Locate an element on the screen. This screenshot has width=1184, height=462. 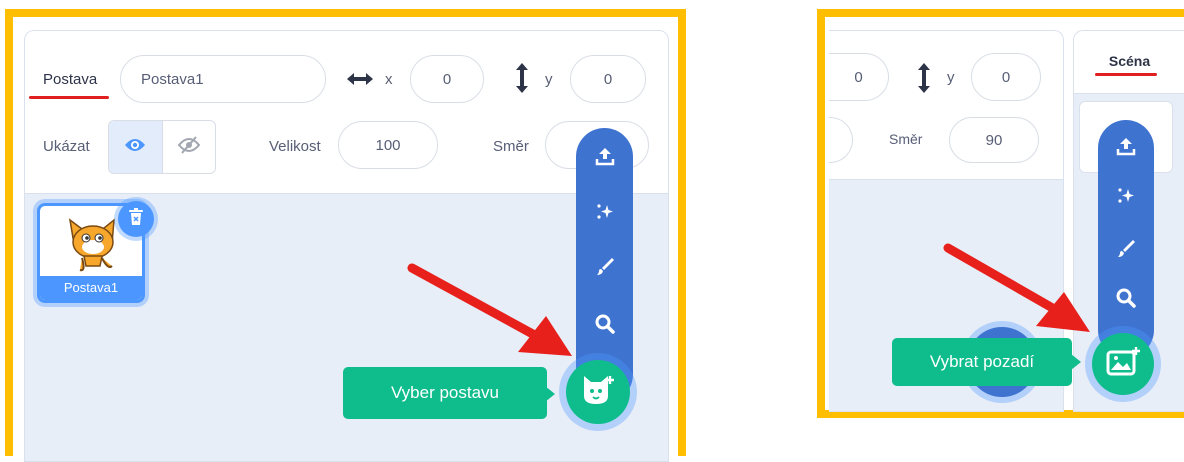
size-value: 100 is located at coordinates (388, 145).